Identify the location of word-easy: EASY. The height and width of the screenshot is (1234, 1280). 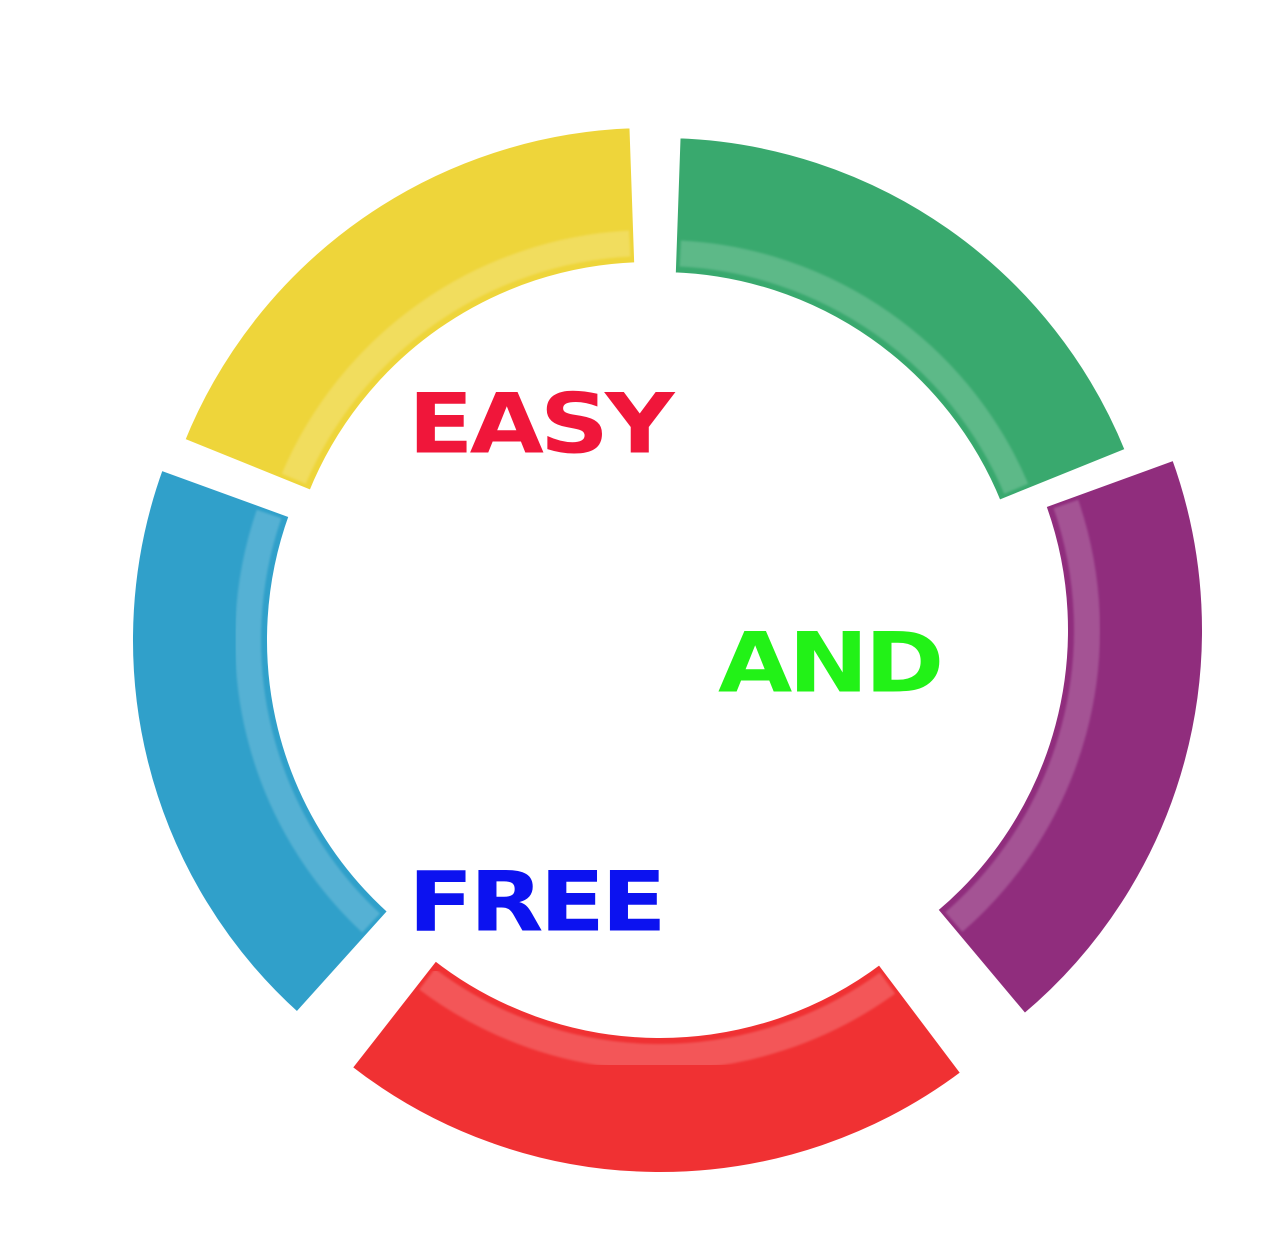
(541, 424).